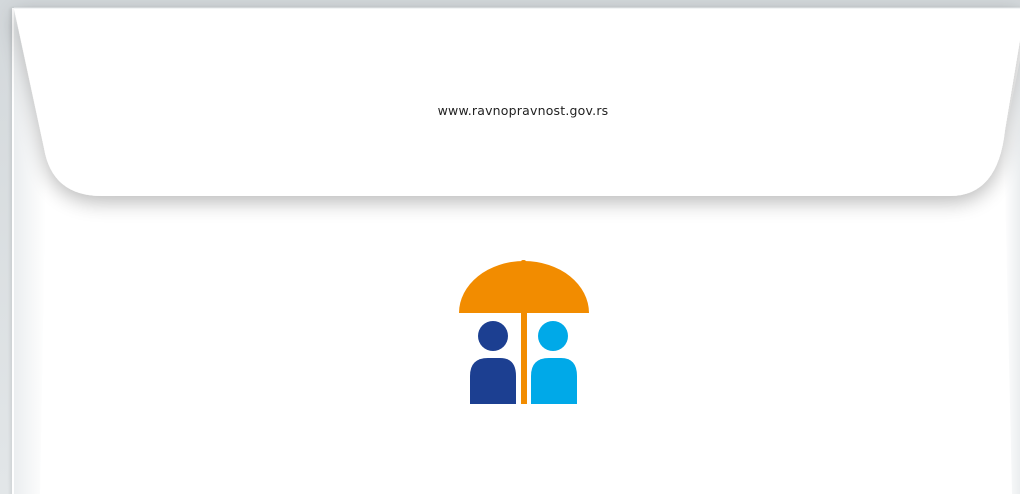  Describe the element at coordinates (524, 358) in the screenshot. I see `umbrella-shaft` at that location.